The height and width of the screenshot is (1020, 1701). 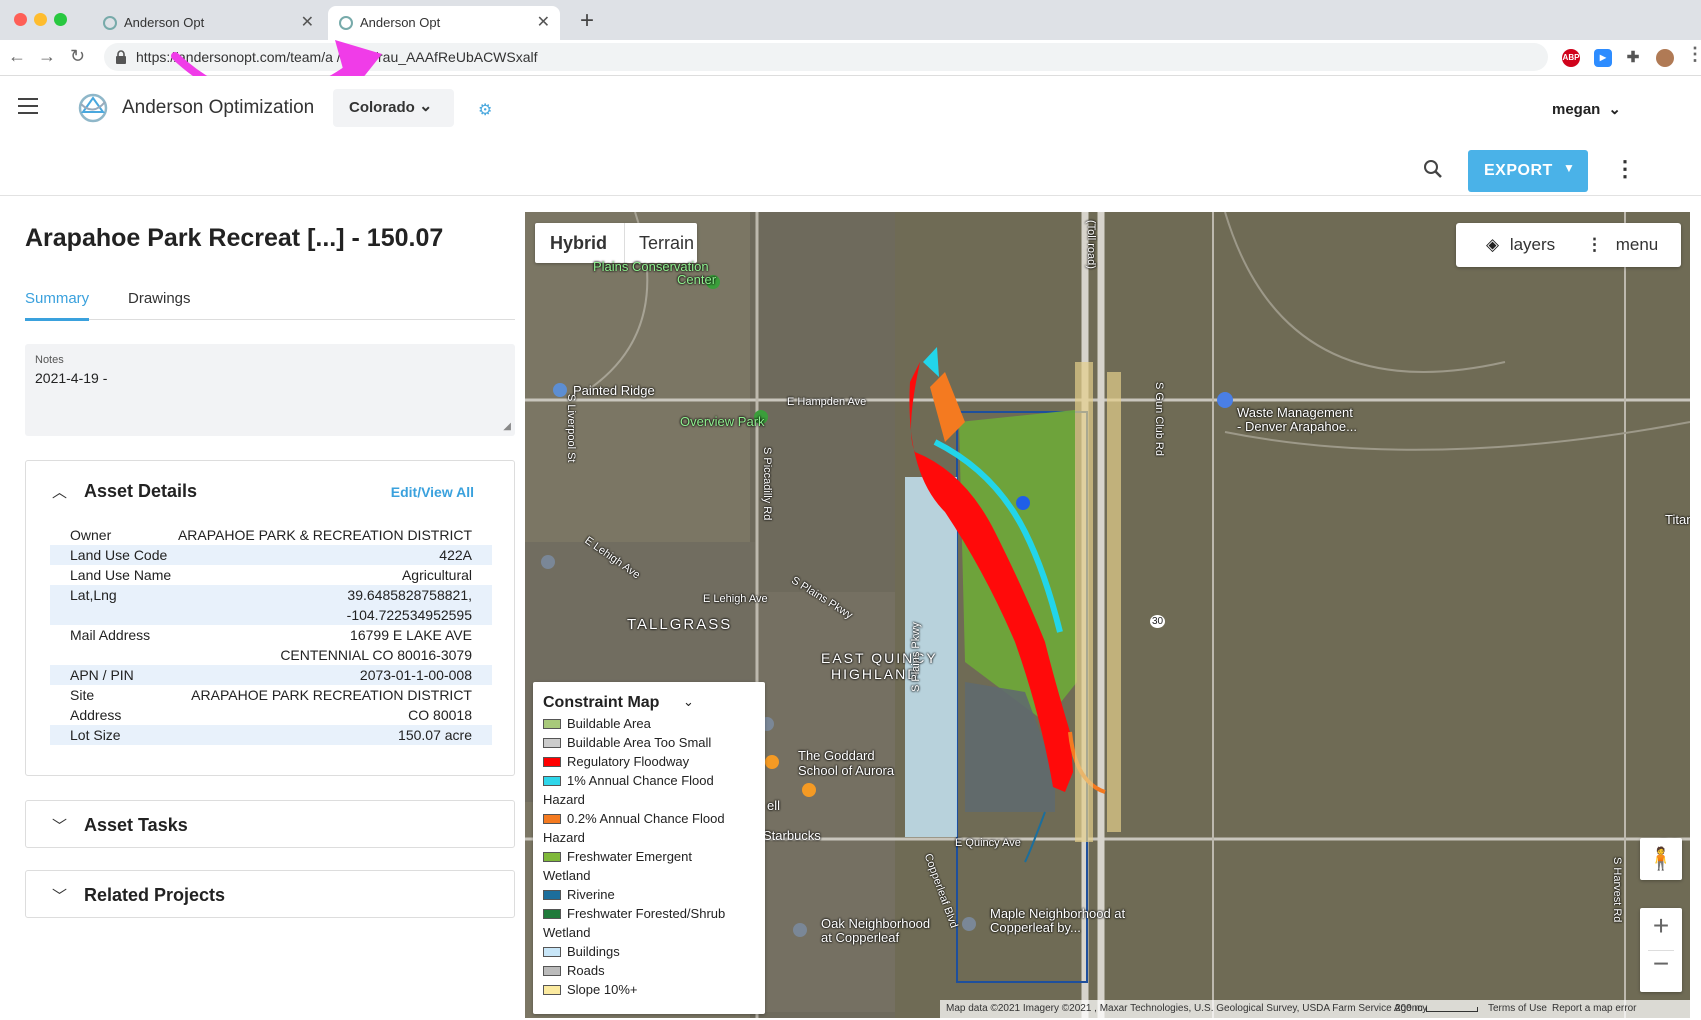 What do you see at coordinates (154, 895) in the screenshot?
I see `related-projects-header: Related Projects` at bounding box center [154, 895].